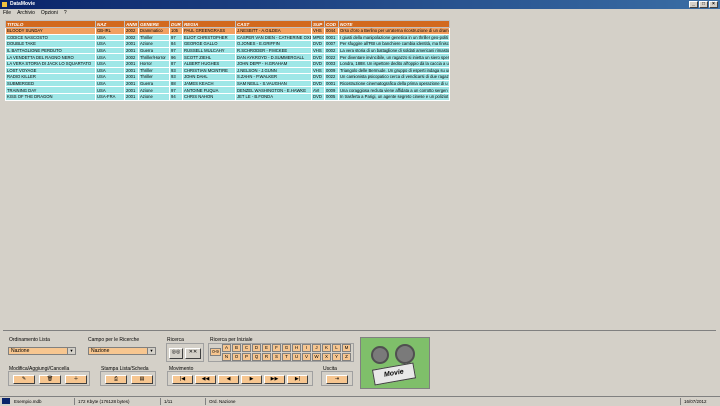 Image resolution: width=720 pixels, height=406 pixels. I want to click on letter-button: U, so click(296, 357).